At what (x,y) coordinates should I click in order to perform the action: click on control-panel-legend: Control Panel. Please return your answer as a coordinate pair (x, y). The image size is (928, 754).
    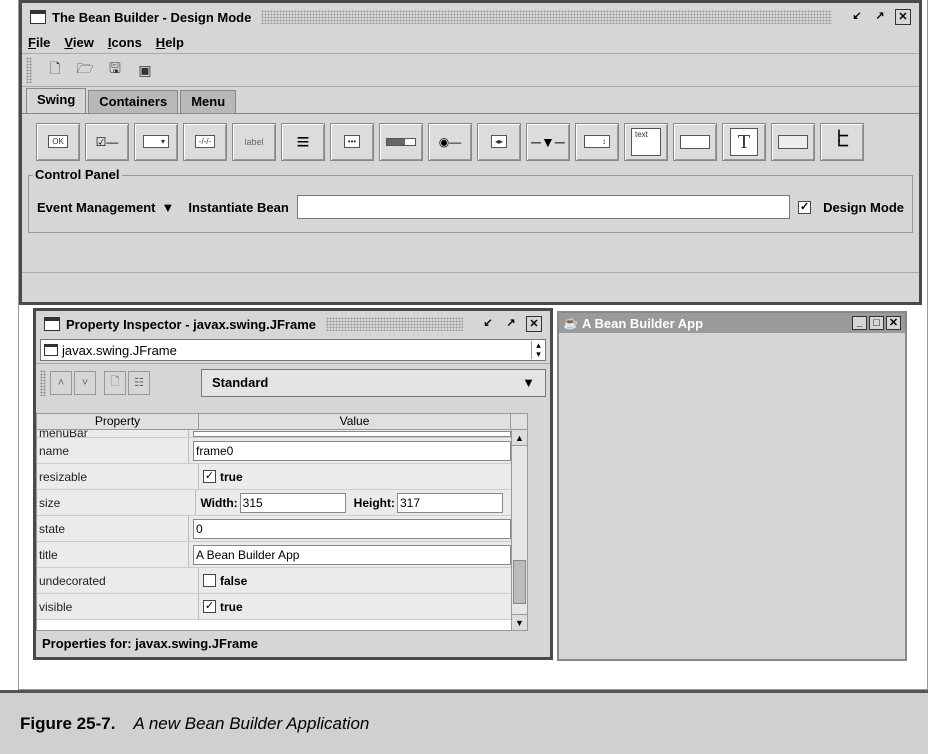
    Looking at the image, I should click on (77, 174).